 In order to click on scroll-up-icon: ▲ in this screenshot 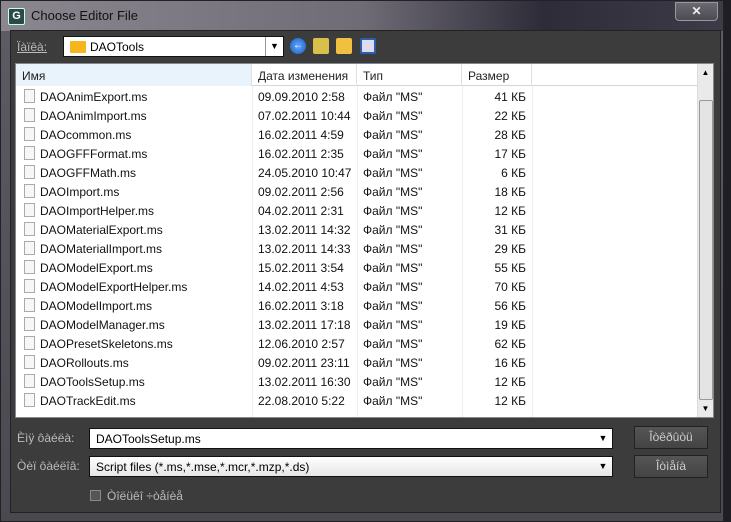, I will do `click(705, 72)`.